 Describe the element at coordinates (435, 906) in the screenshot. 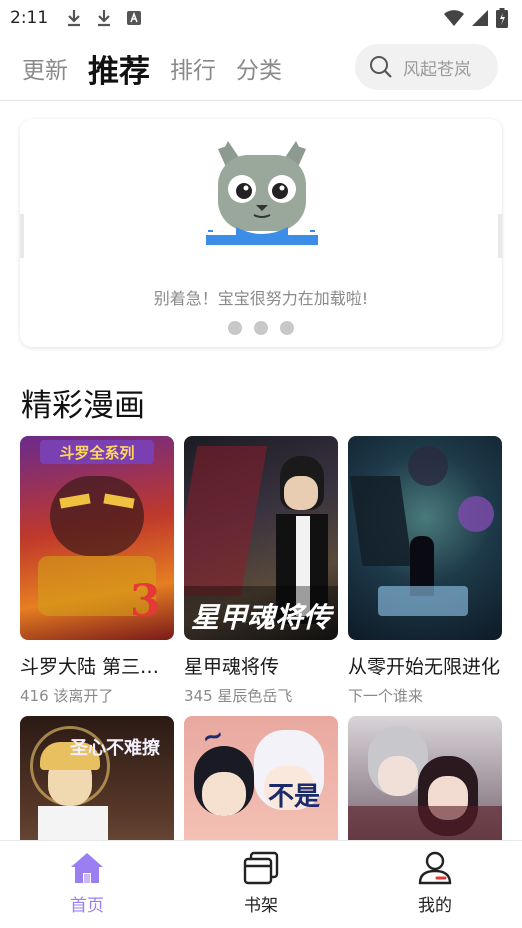

I see `nav-label: 我的` at that location.